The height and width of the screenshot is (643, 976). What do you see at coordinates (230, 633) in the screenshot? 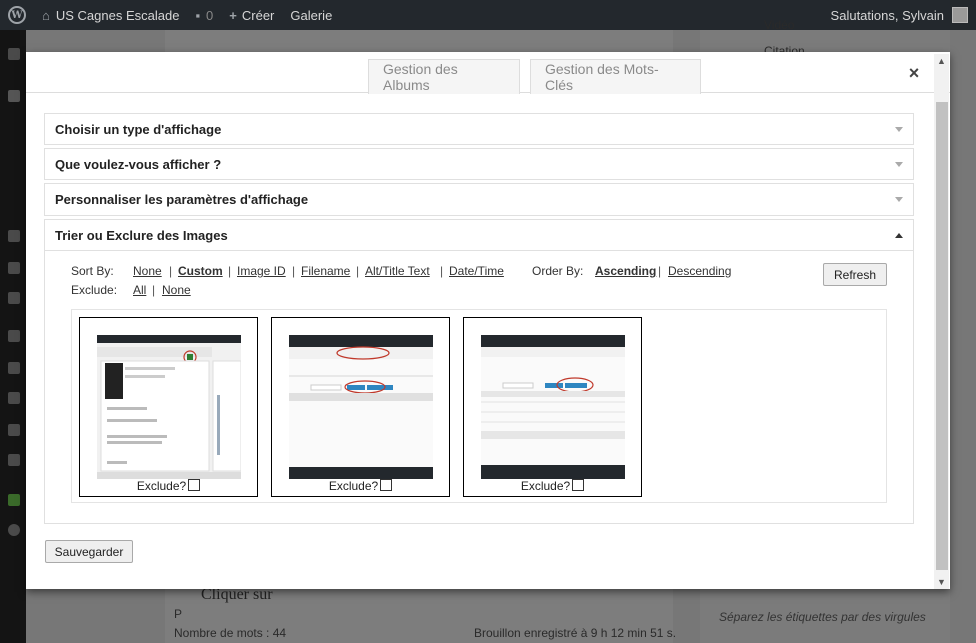
I see `word-count: Nombre de mots : 44` at bounding box center [230, 633].